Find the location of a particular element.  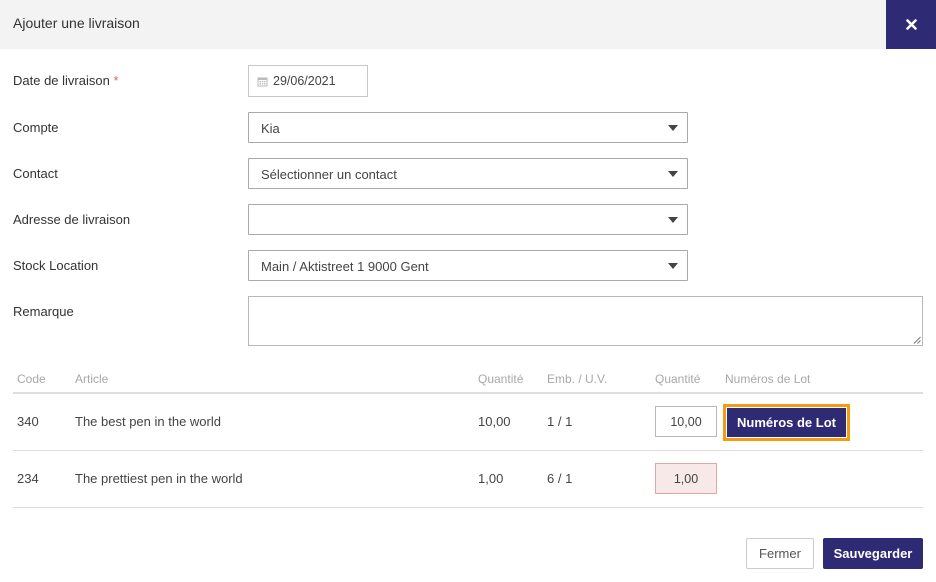

remark-label: Remarque is located at coordinates (43, 311).